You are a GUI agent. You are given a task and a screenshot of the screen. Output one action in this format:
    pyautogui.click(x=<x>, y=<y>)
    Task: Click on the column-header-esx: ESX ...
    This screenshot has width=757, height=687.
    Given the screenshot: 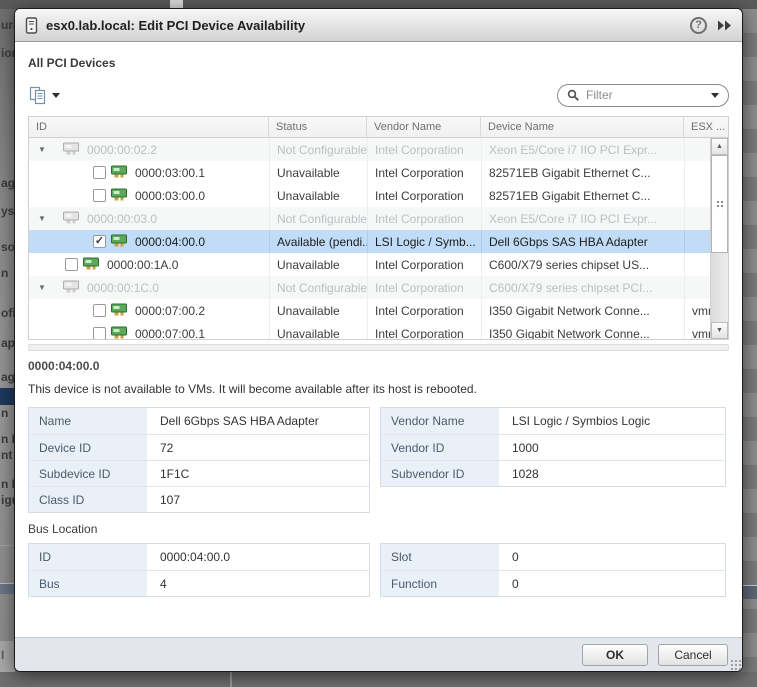 What is the action you would take?
    pyautogui.click(x=706, y=127)
    